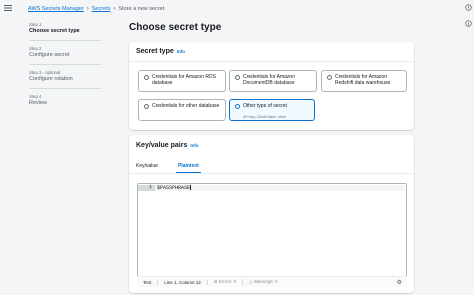  I want to click on tab-key-value: Key/value, so click(151, 168).